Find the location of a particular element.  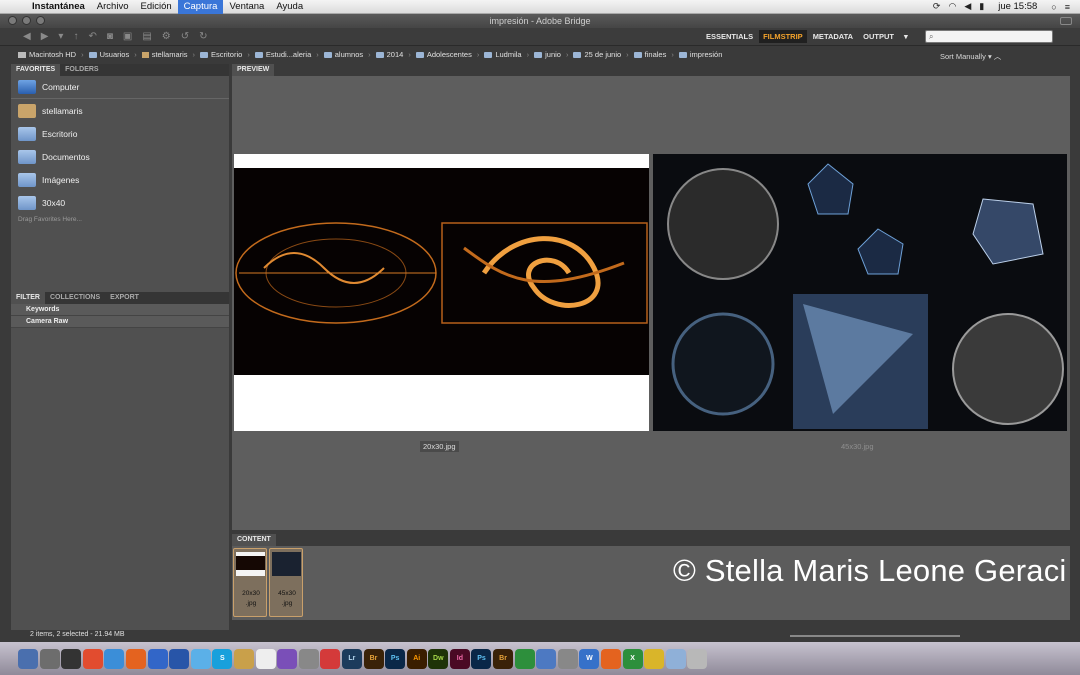

contacts-icon is located at coordinates (243, 658).